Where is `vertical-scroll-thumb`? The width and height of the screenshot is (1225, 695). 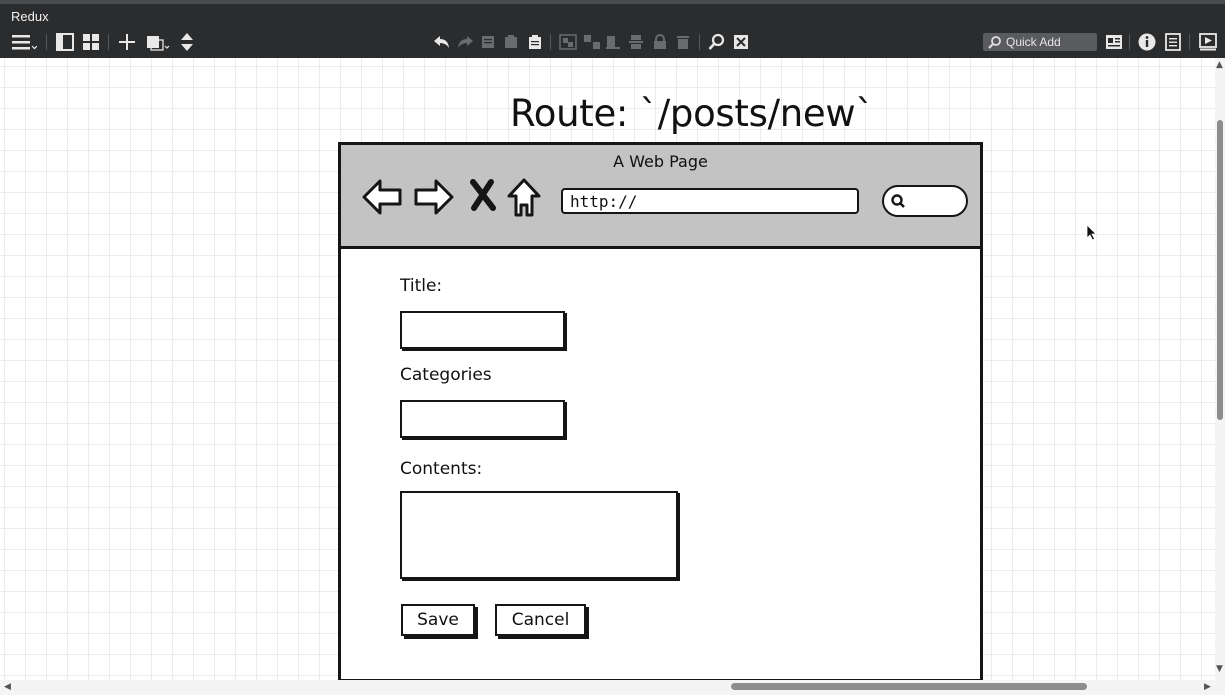
vertical-scroll-thumb is located at coordinates (1220, 270).